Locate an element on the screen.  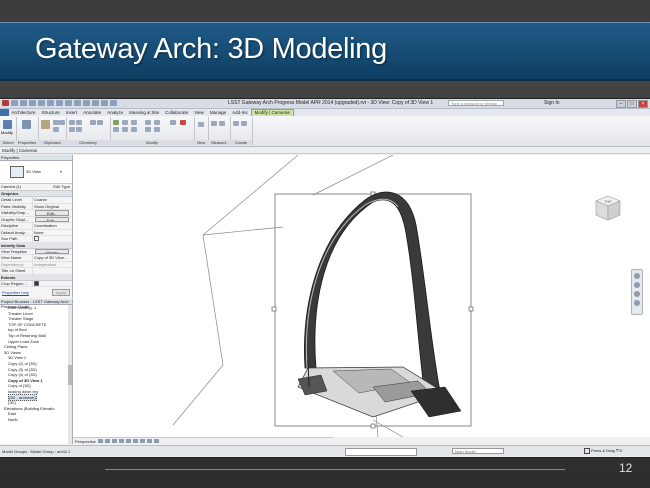
tab-collaborate: Collaborate is located at coordinates (176, 112).